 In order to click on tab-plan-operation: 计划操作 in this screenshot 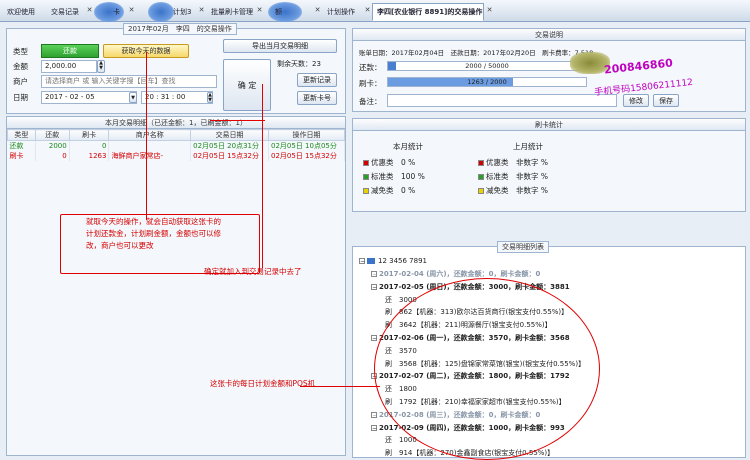, I will do `click(342, 12)`.